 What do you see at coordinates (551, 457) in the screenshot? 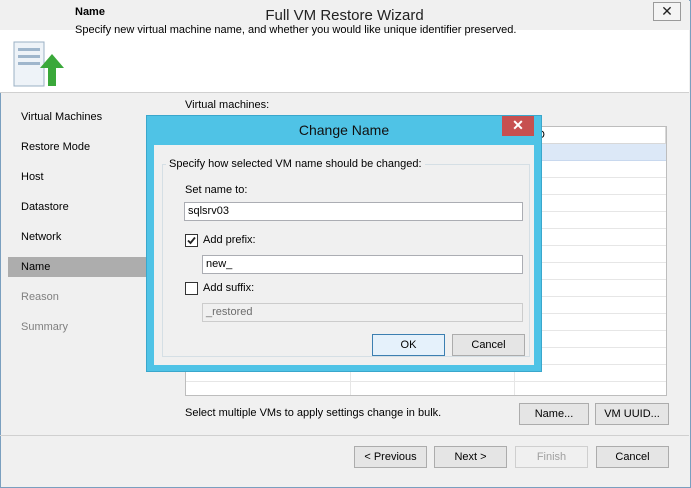
I see `finish-button: Finish` at bounding box center [551, 457].